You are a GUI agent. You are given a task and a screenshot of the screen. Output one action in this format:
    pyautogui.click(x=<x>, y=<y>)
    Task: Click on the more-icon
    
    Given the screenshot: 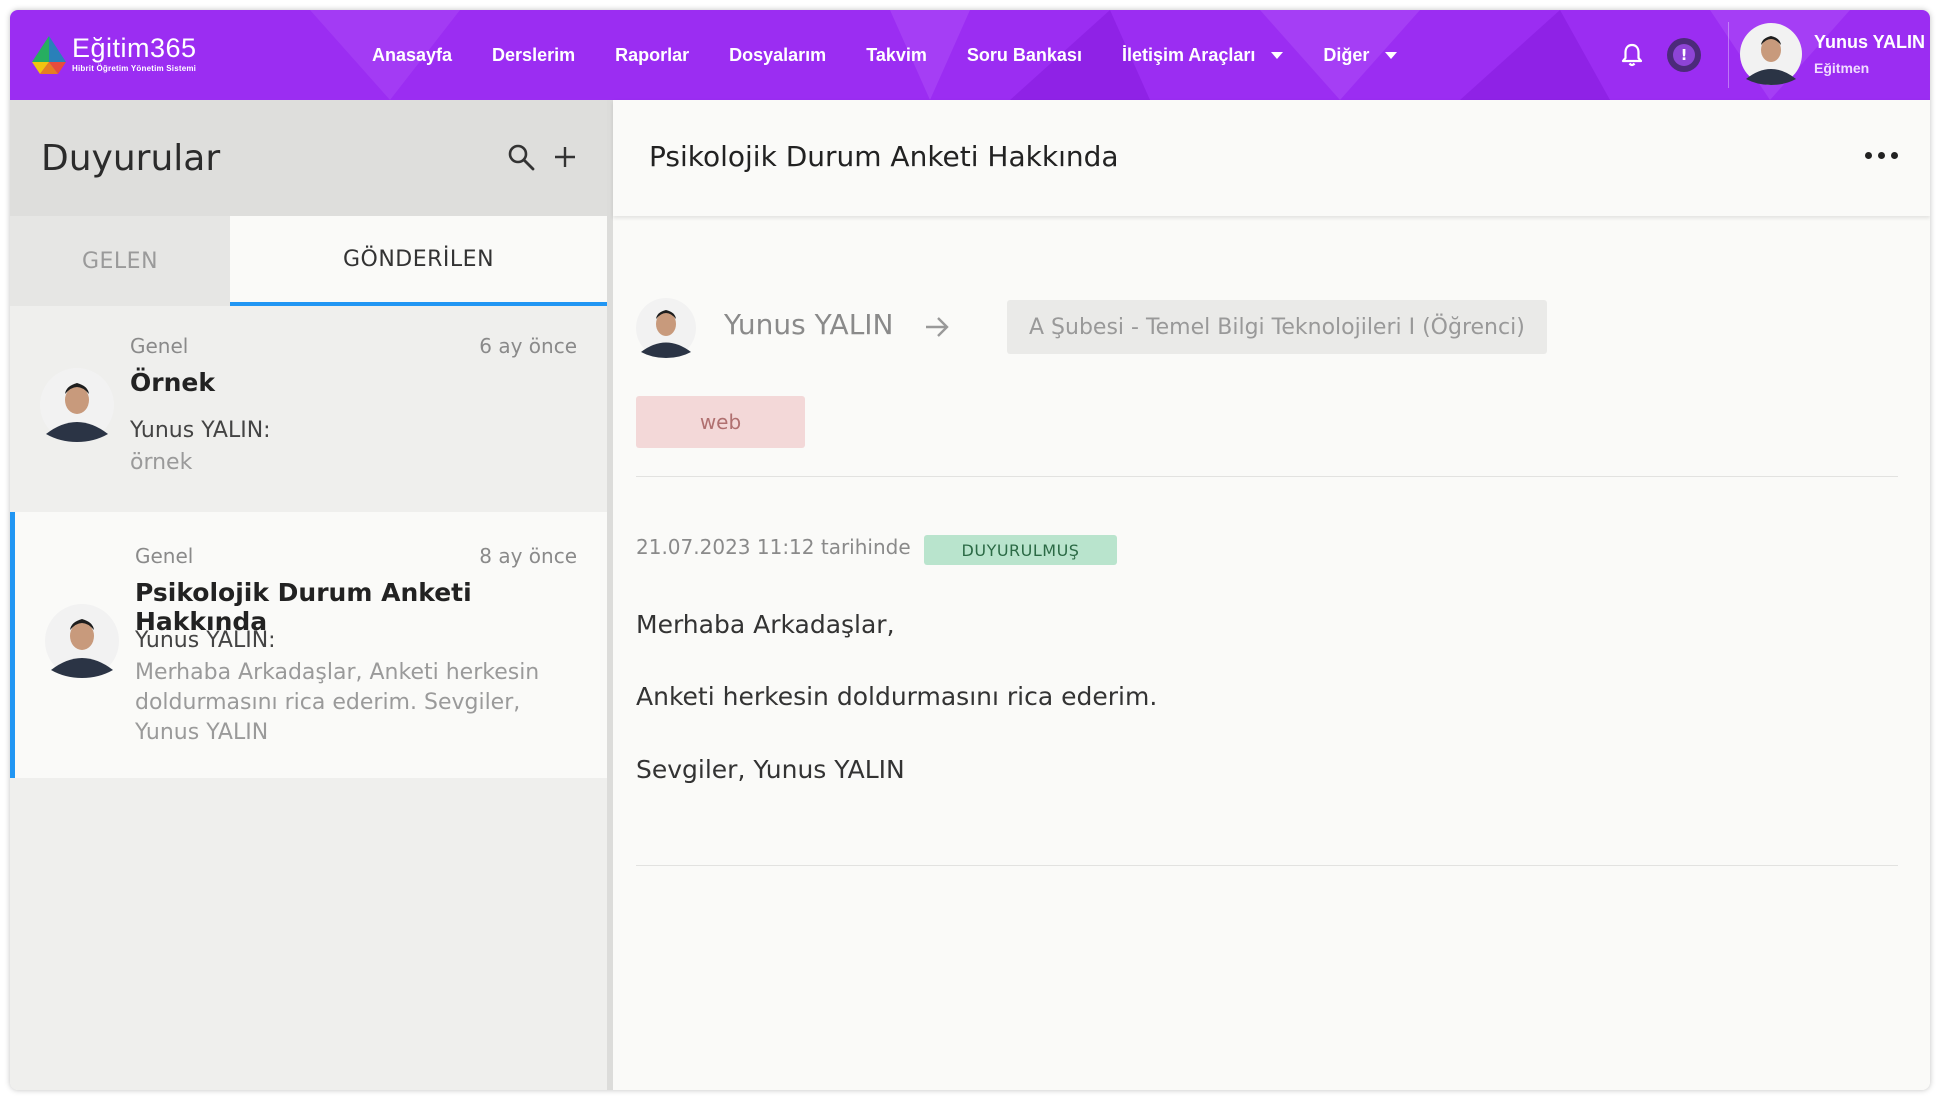 What is the action you would take?
    pyautogui.click(x=1881, y=155)
    